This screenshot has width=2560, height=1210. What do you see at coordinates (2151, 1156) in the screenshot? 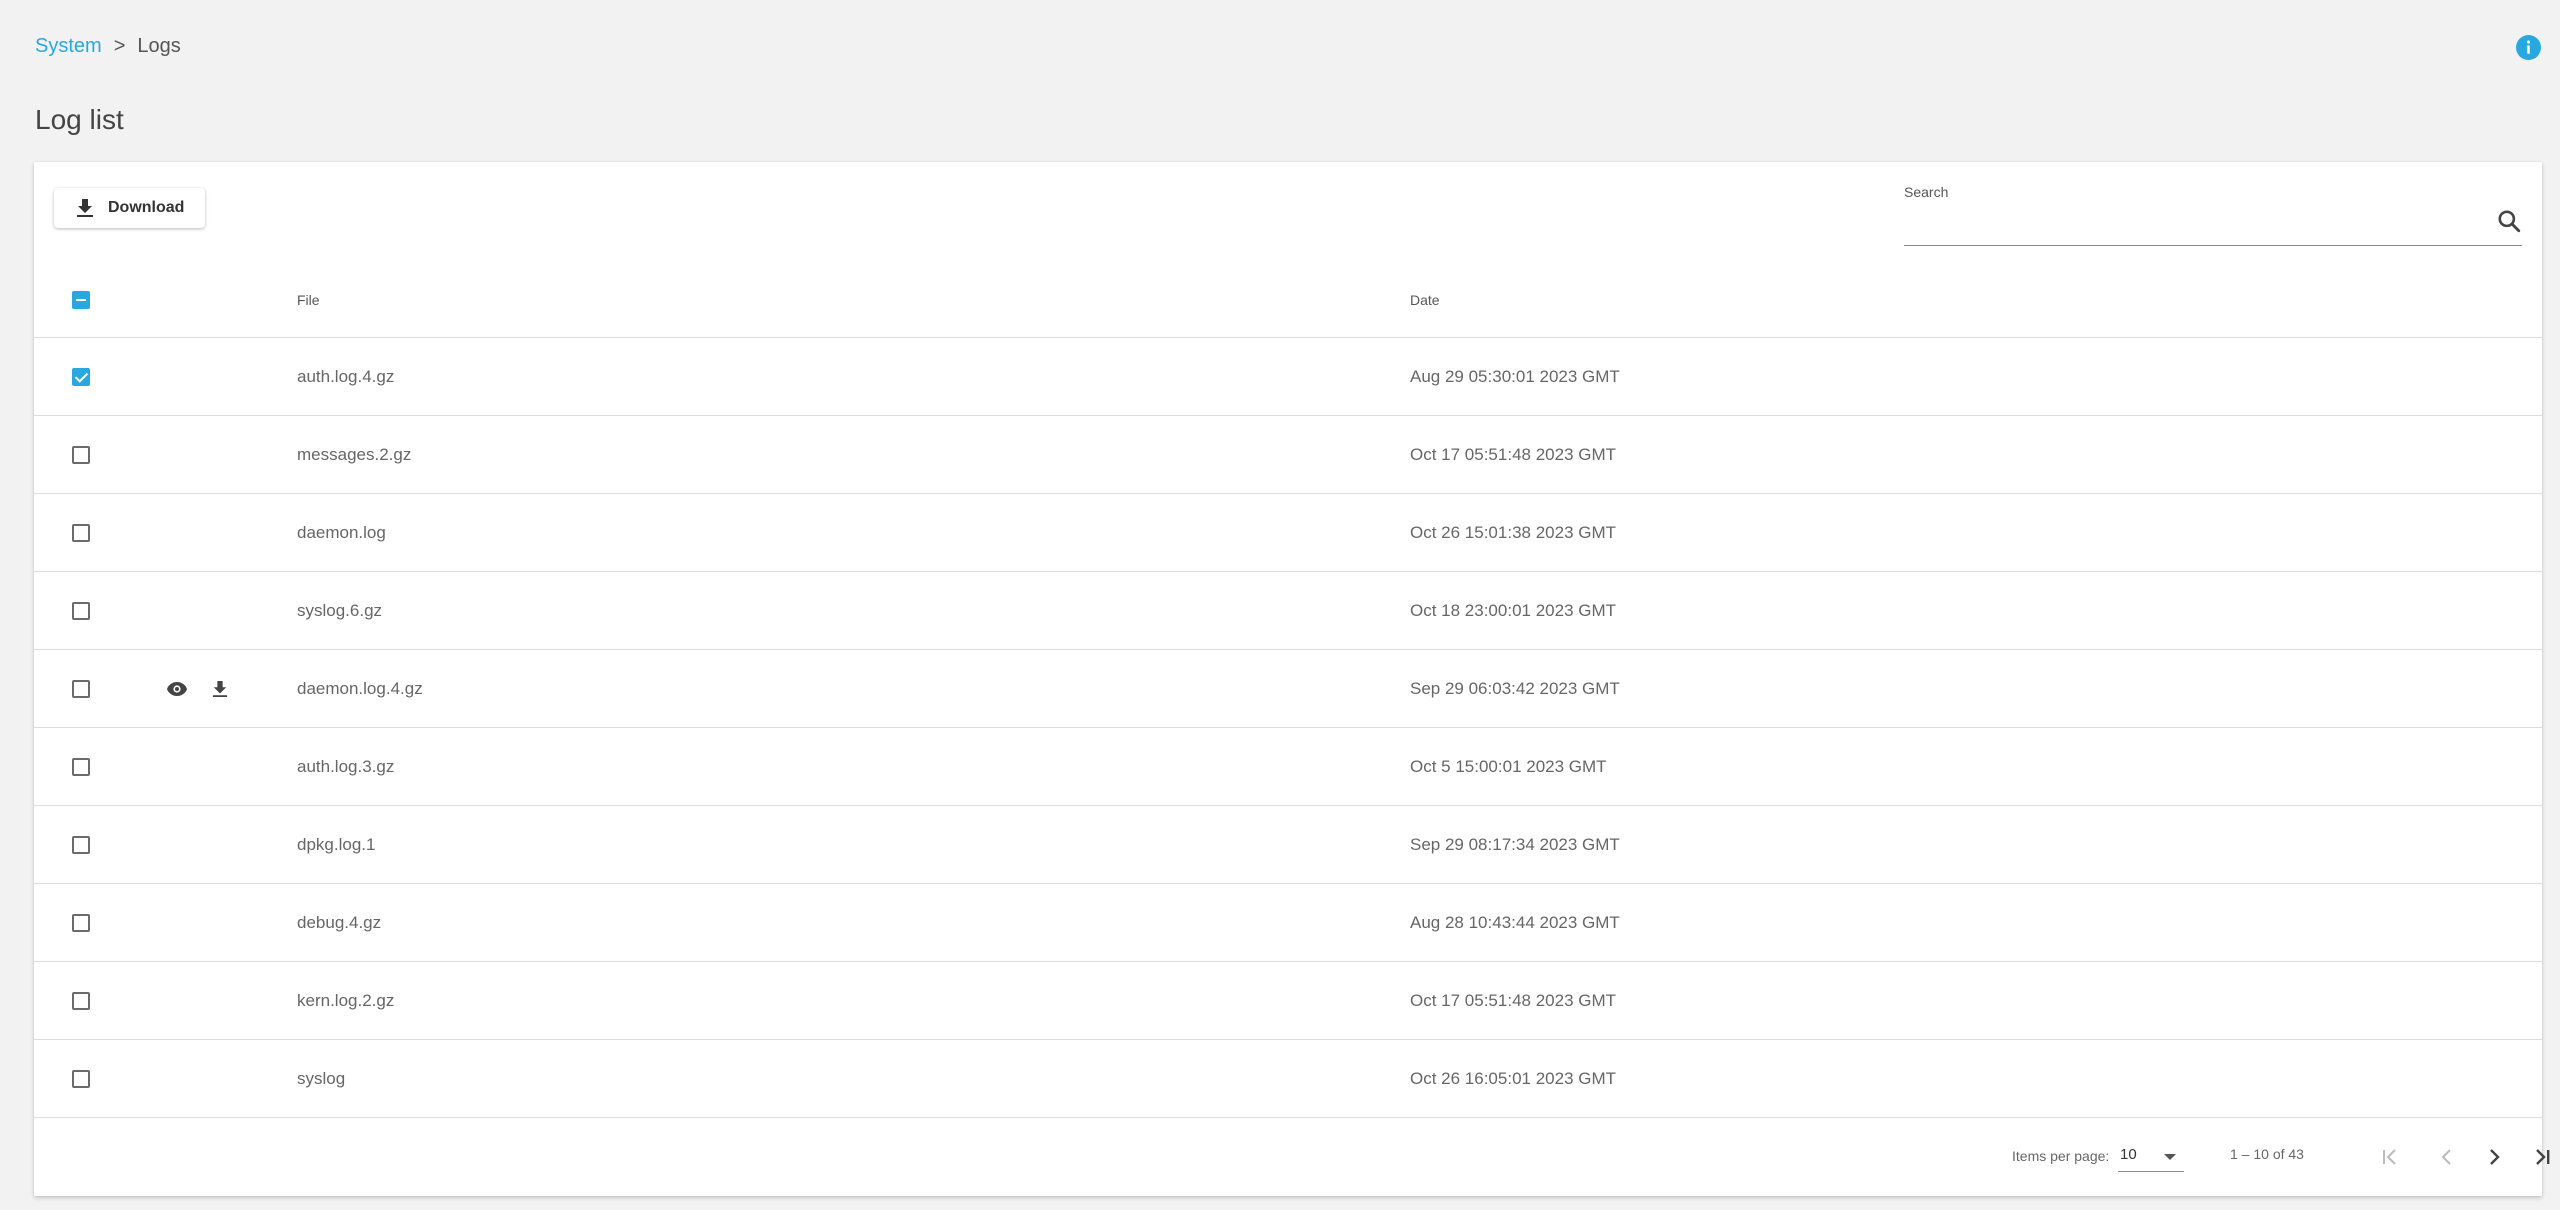
I see `items-per-page-select: 10` at bounding box center [2151, 1156].